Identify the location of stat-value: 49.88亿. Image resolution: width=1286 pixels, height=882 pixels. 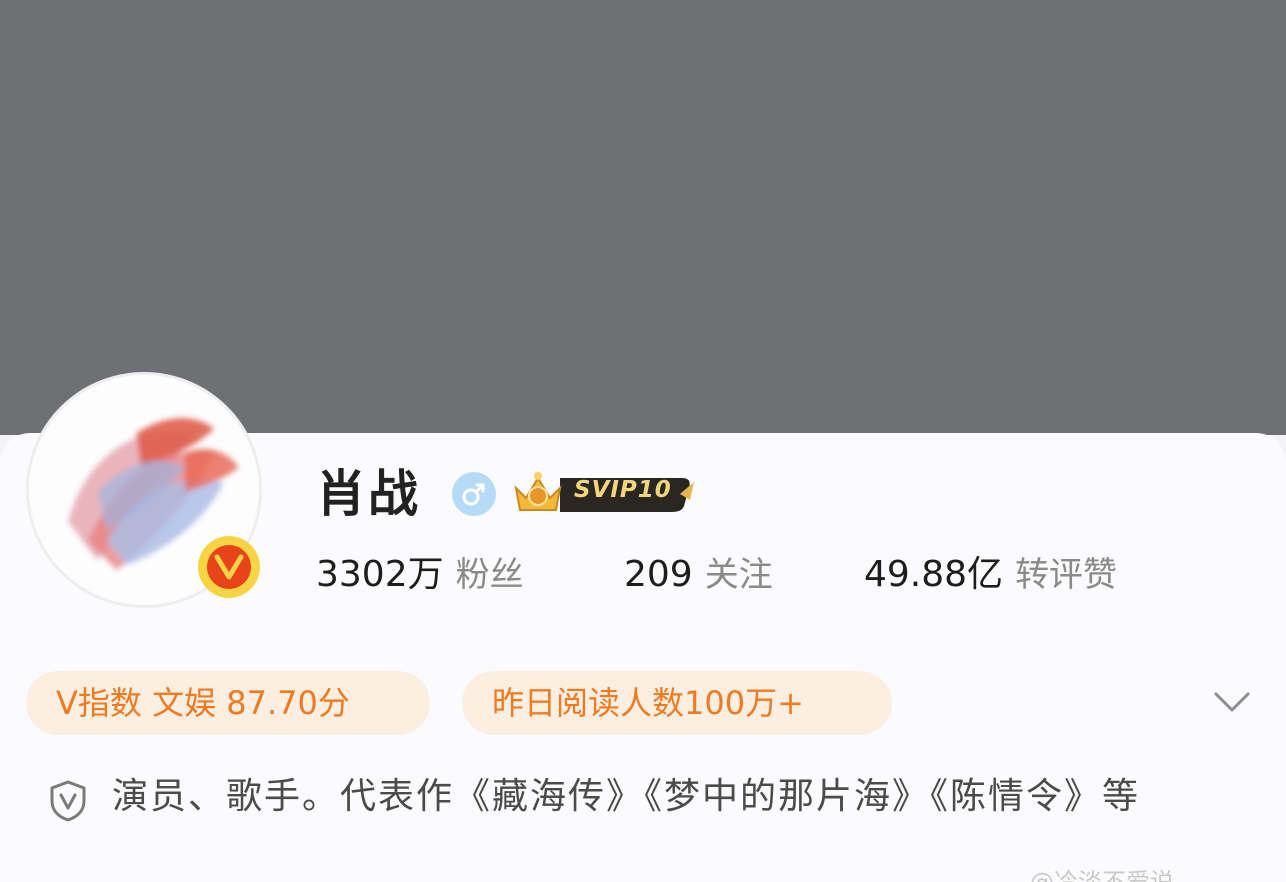
(934, 574).